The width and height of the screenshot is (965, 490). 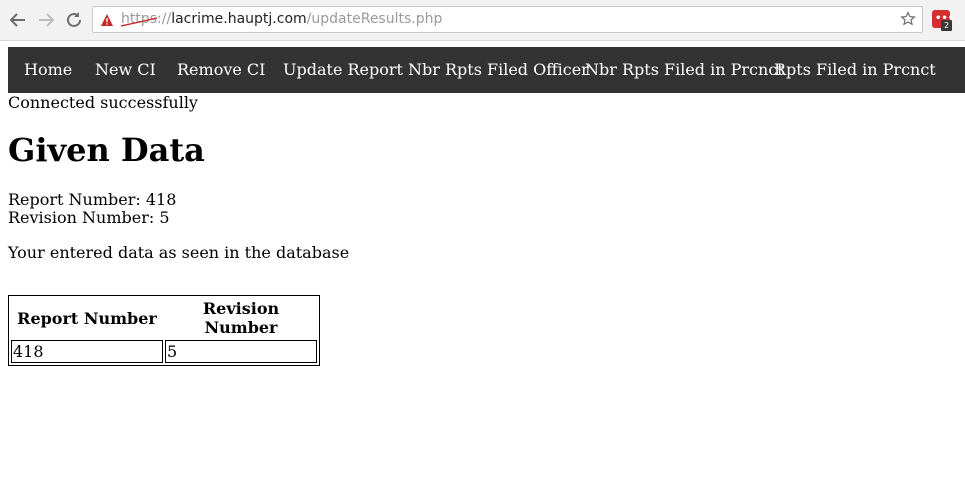 What do you see at coordinates (164, 318) in the screenshot?
I see `table-header-row: Report Number Revision Number` at bounding box center [164, 318].